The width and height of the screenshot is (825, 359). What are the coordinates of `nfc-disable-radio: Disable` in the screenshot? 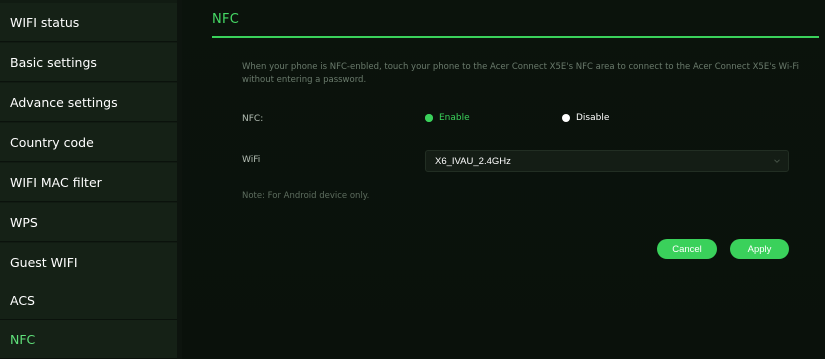 It's located at (585, 118).